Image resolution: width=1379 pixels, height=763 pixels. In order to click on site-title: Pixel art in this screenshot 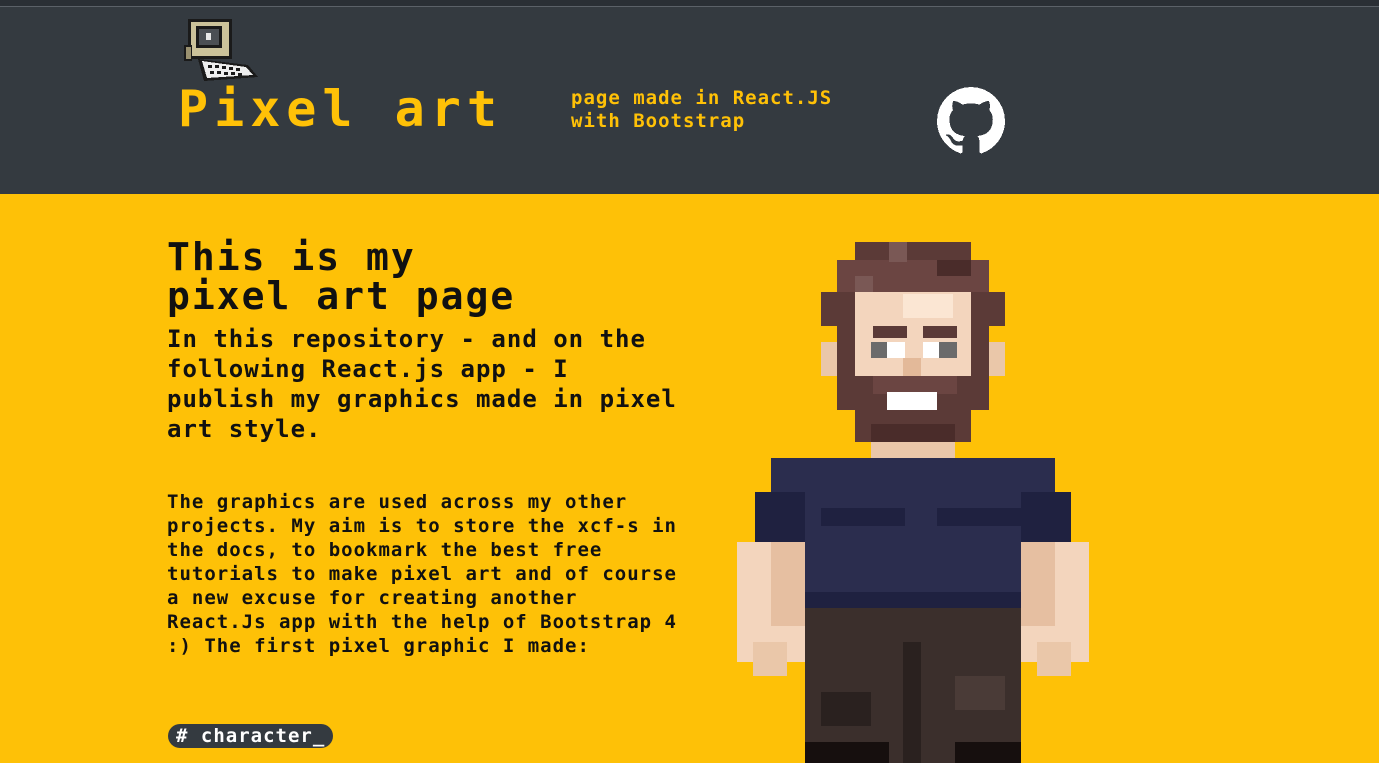, I will do `click(340, 109)`.